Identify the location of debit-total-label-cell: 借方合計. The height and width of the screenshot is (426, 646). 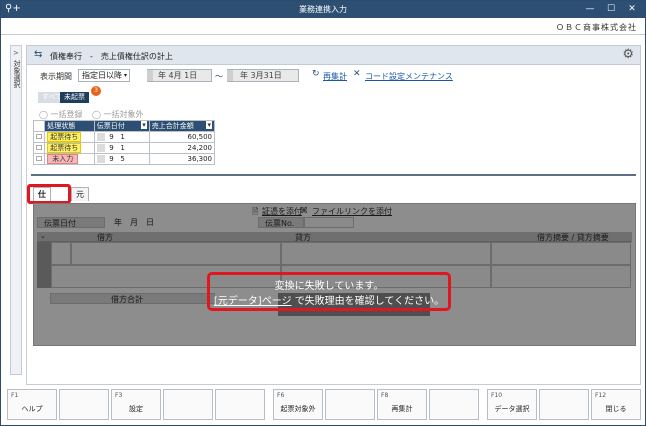
(132, 298).